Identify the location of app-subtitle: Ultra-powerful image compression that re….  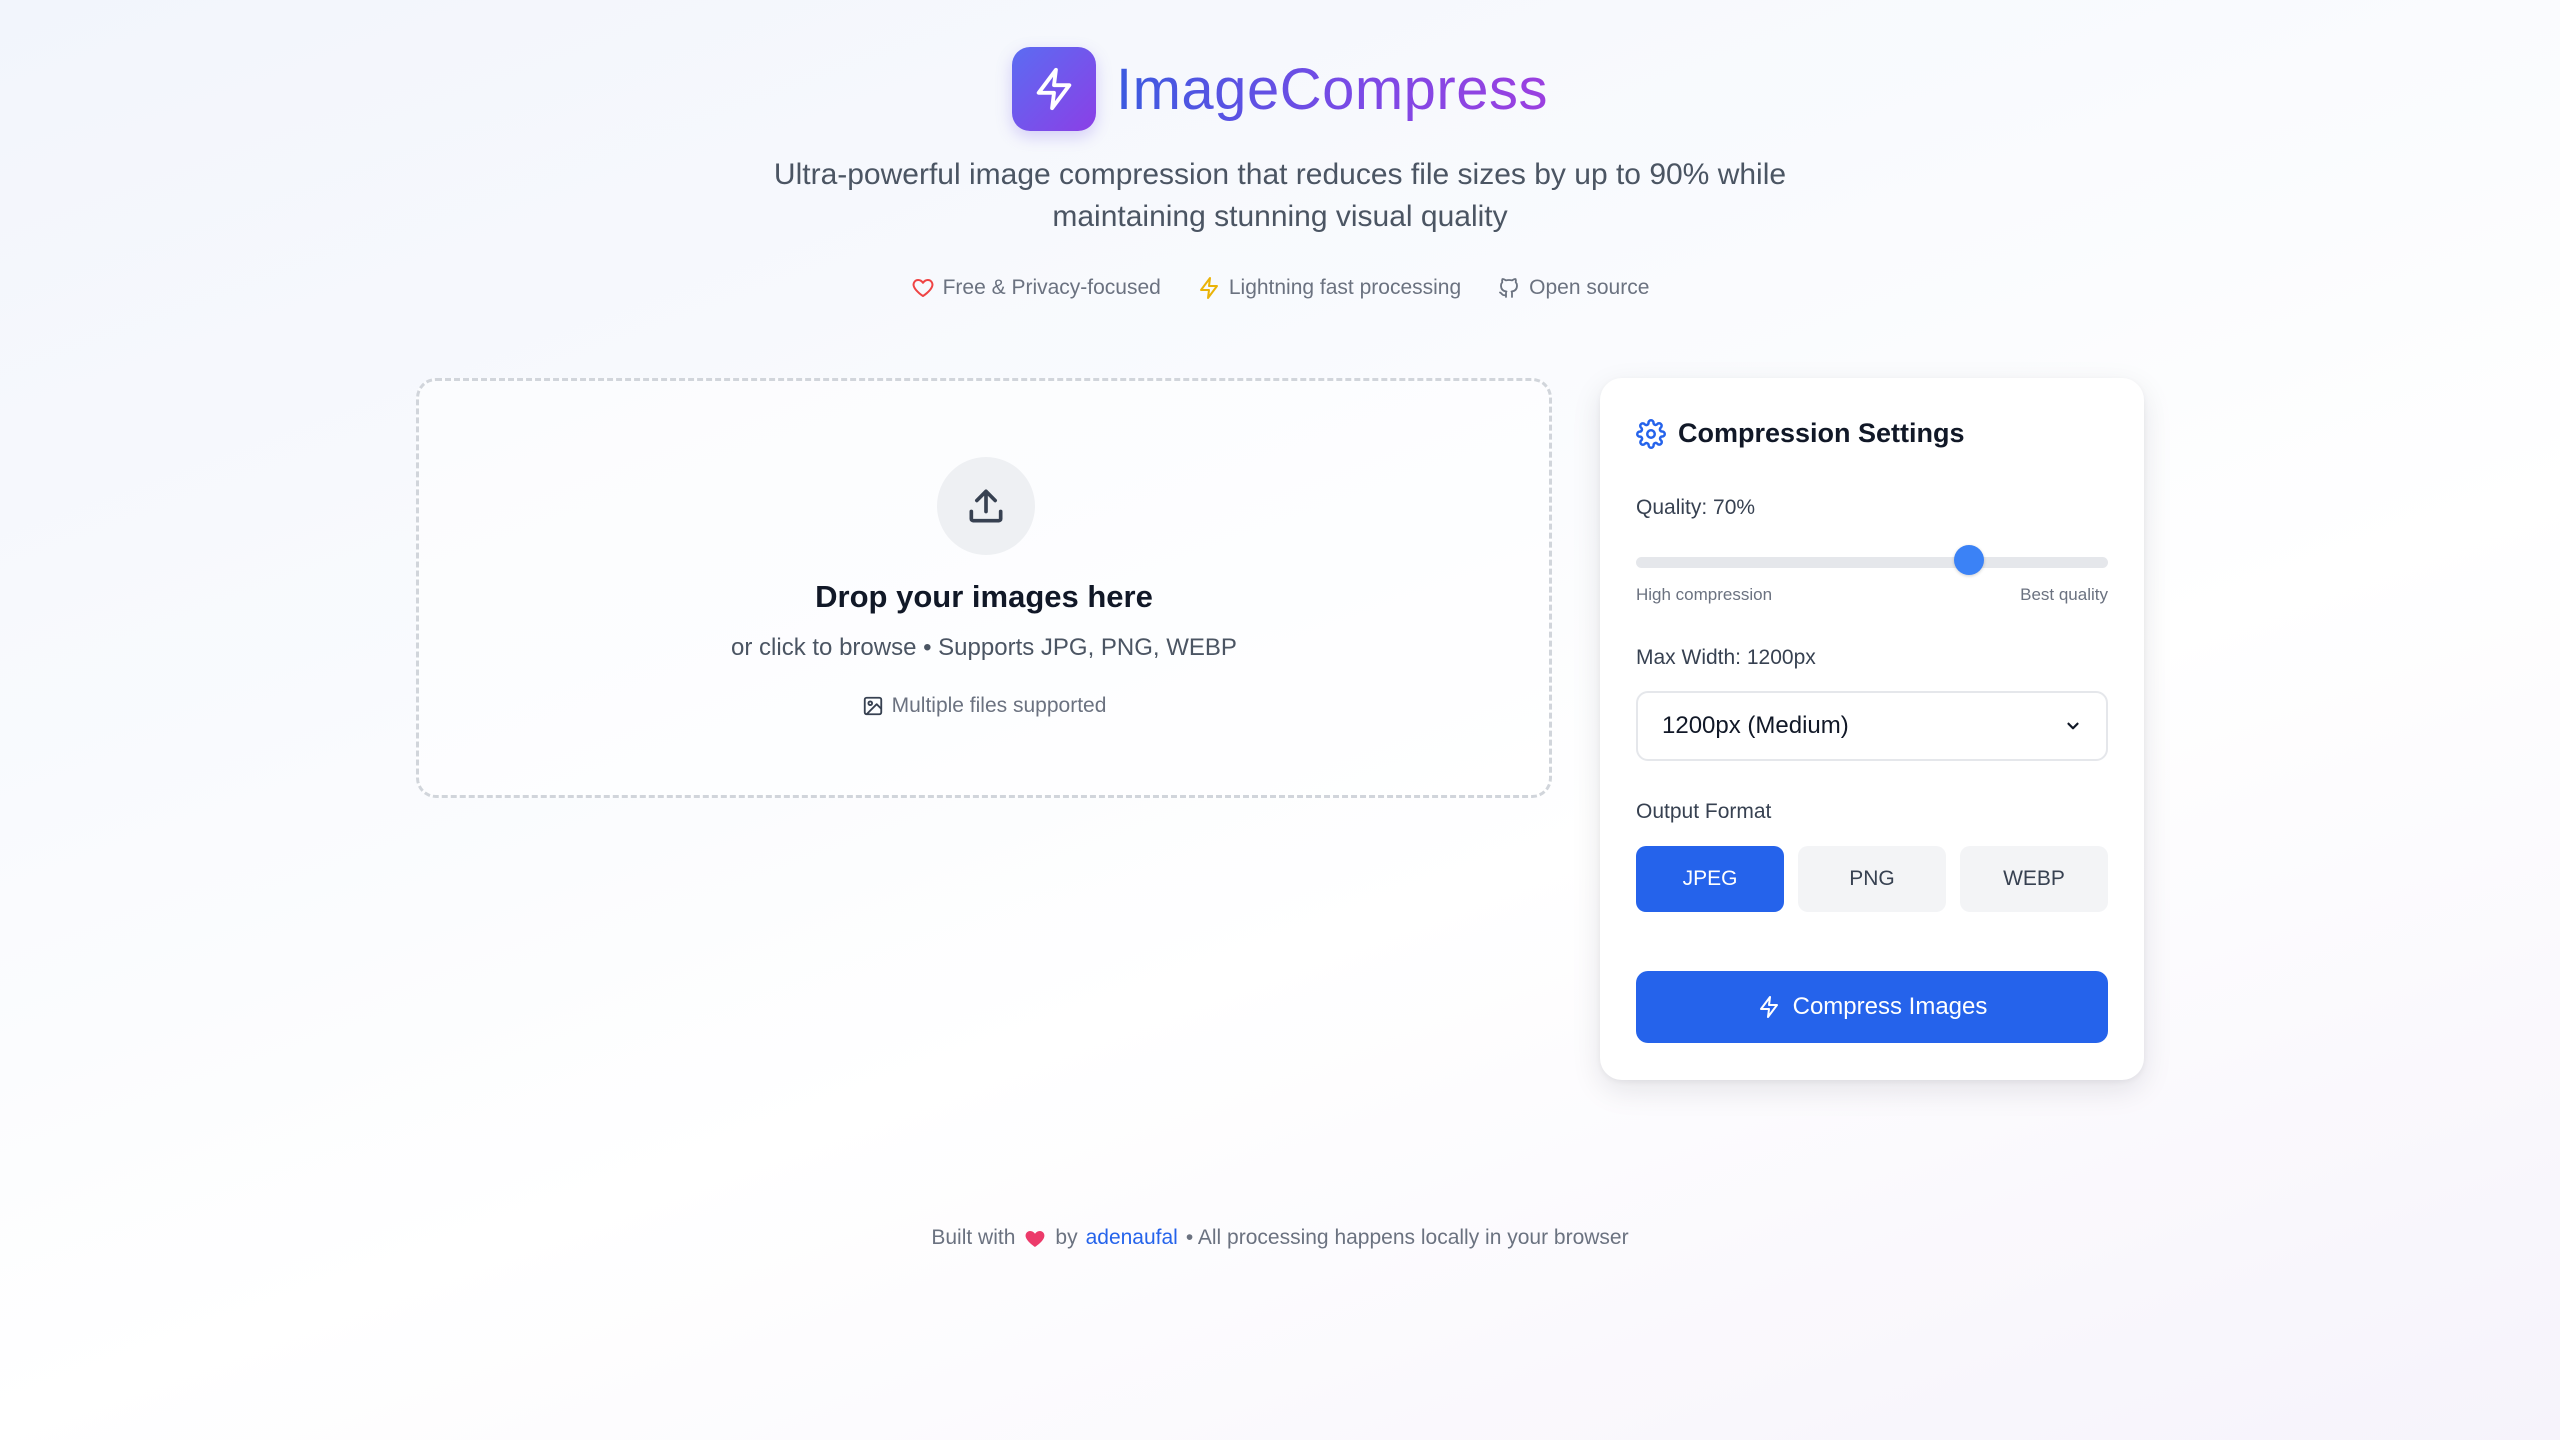
(1280, 195).